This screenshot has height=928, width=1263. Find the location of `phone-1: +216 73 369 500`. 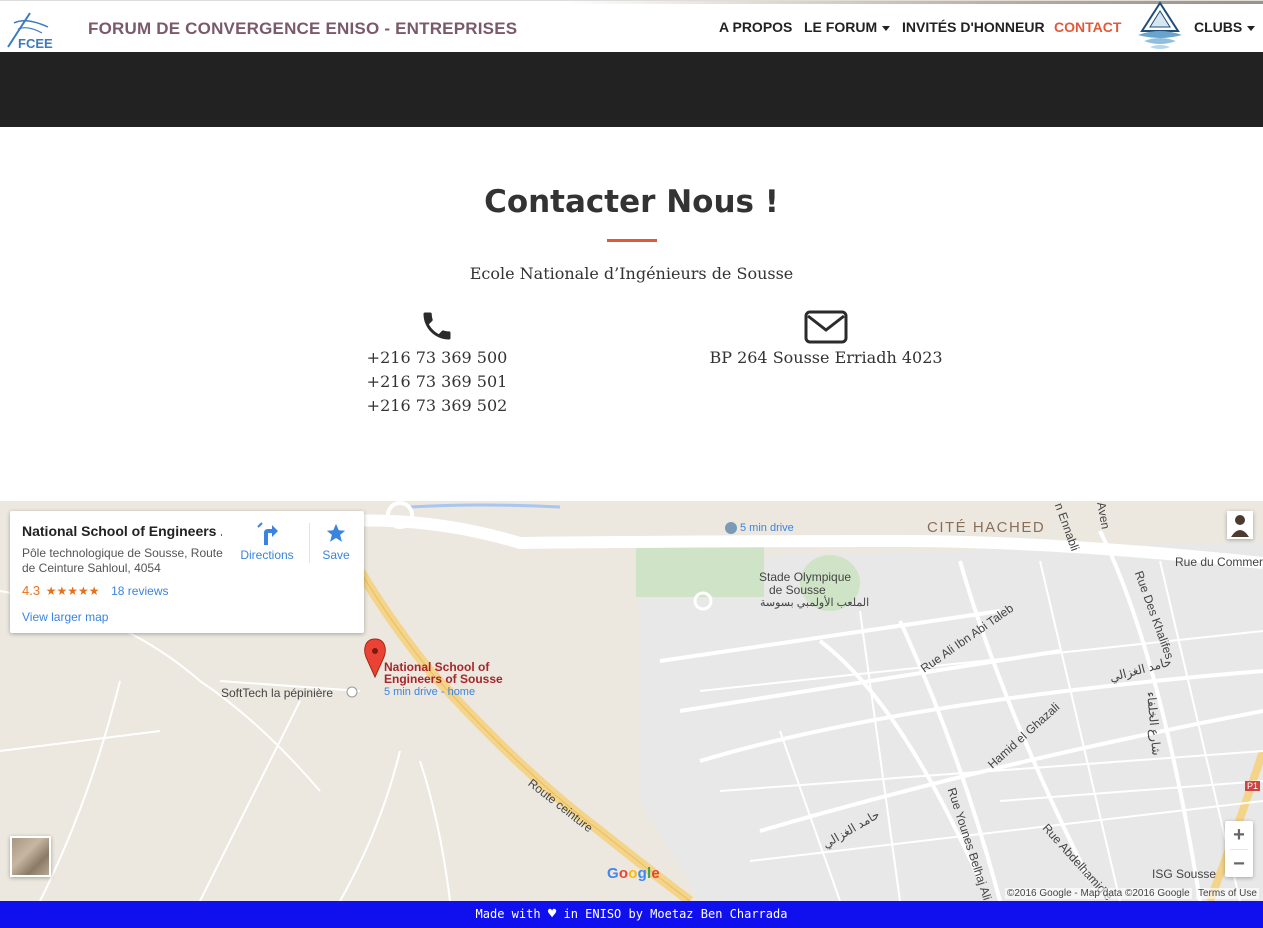

phone-1: +216 73 369 500 is located at coordinates (437, 358).